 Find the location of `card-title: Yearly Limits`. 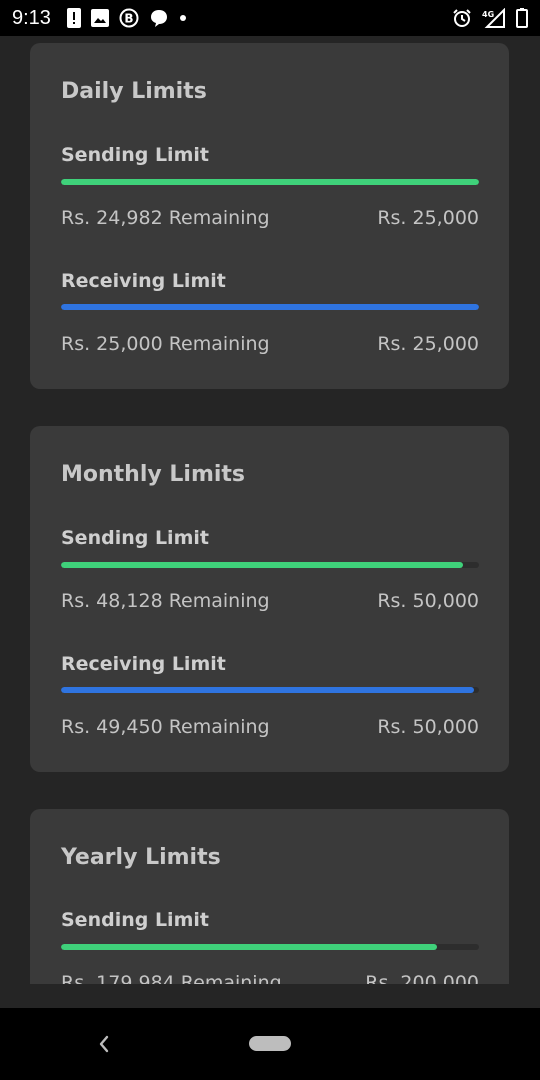

card-title: Yearly Limits is located at coordinates (141, 857).